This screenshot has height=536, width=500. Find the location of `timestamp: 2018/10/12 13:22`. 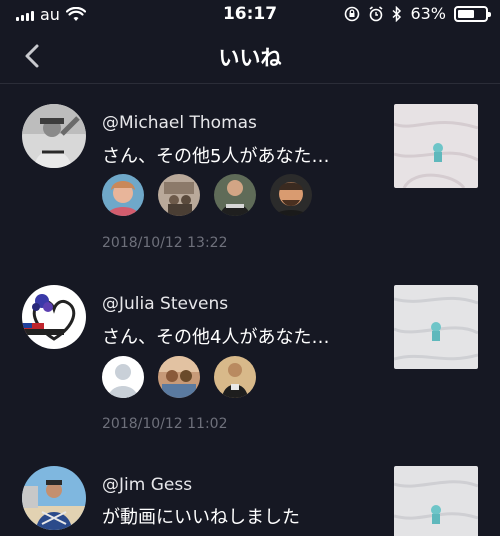

timestamp: 2018/10/12 13:22 is located at coordinates (165, 243).